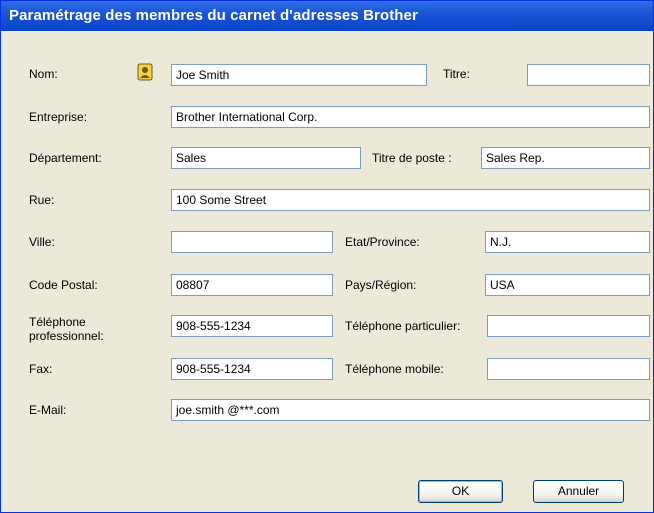 This screenshot has height=513, width=654. Describe the element at coordinates (382, 242) in the screenshot. I see `label-etat: Etat/Province:` at that location.